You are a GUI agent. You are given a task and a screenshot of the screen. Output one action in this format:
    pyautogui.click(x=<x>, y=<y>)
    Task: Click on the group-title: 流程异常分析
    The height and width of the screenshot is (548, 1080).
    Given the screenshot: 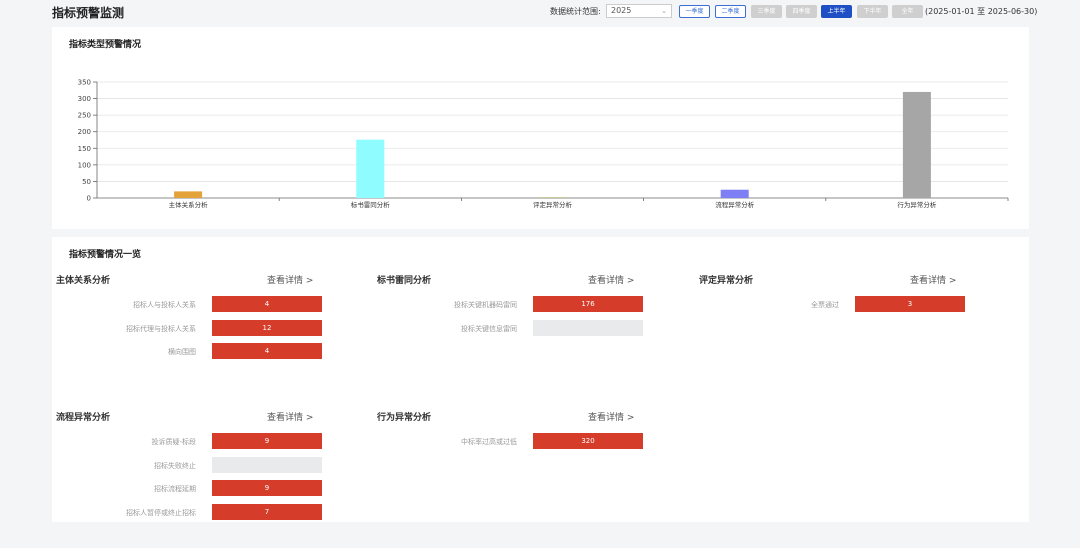 What is the action you would take?
    pyautogui.click(x=83, y=418)
    